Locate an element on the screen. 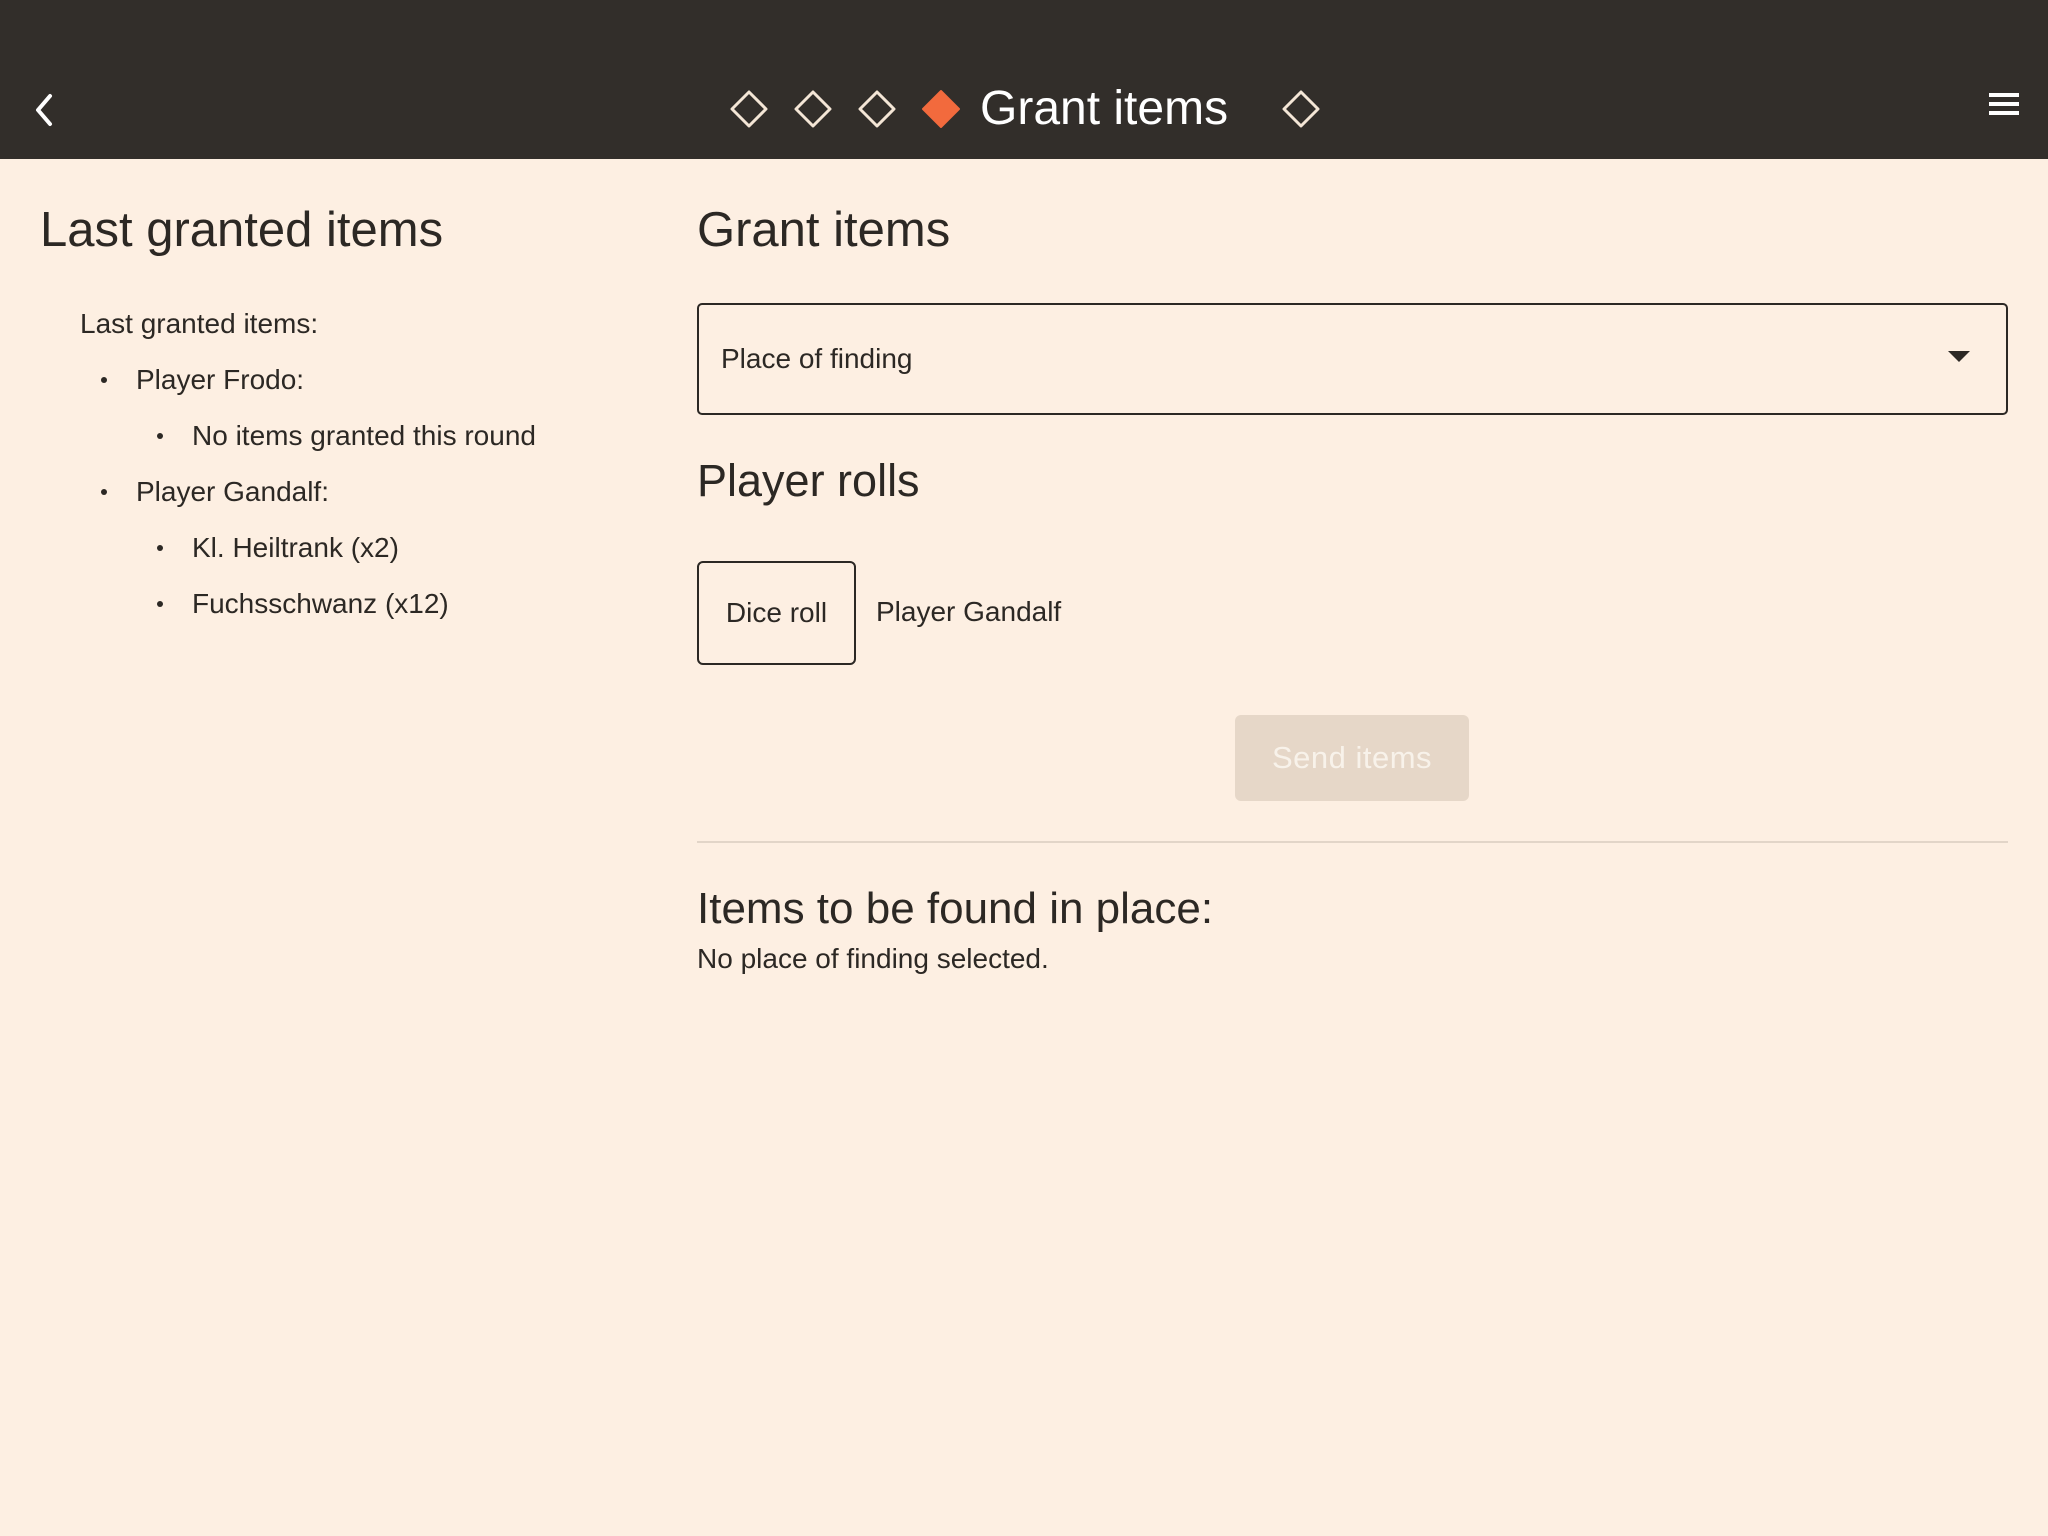  menu-button is located at coordinates (2004, 104).